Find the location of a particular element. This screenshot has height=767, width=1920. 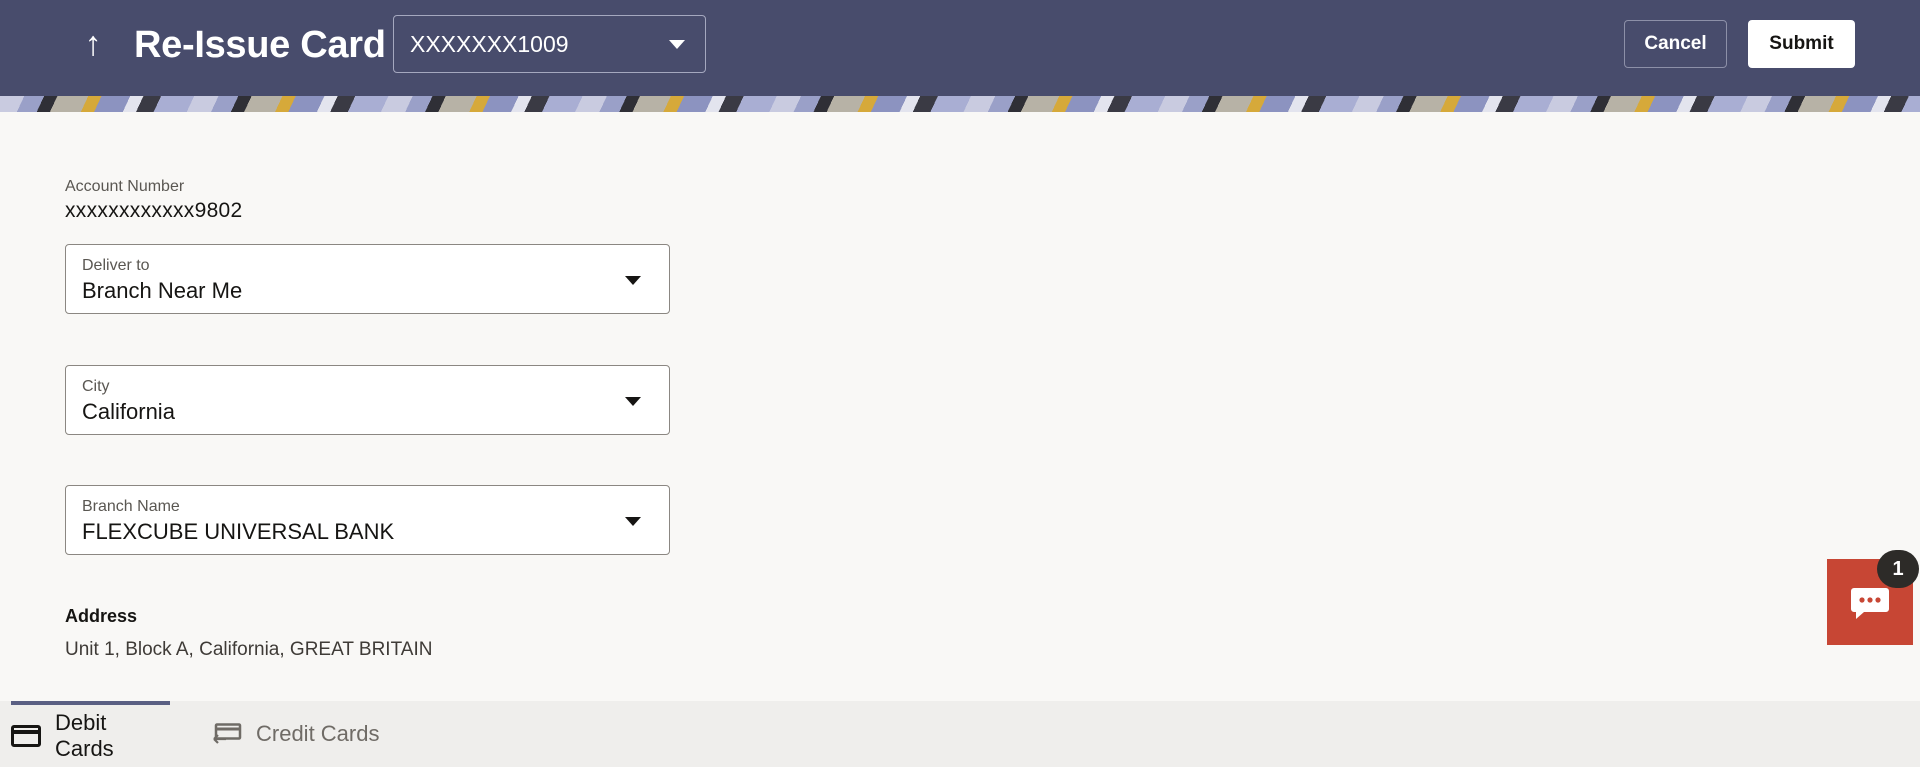

debit-card-icon is located at coordinates (26, 736).